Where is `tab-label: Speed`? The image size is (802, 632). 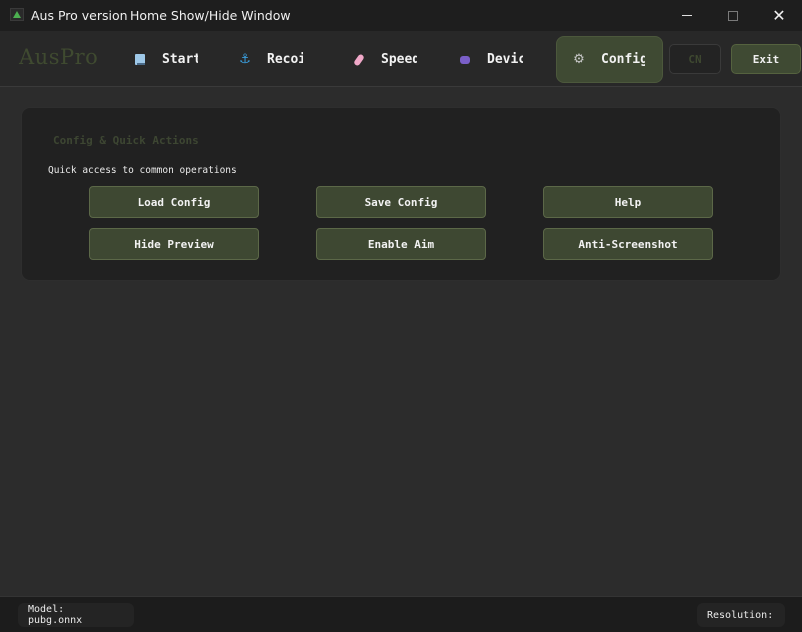 tab-label: Speed is located at coordinates (399, 59).